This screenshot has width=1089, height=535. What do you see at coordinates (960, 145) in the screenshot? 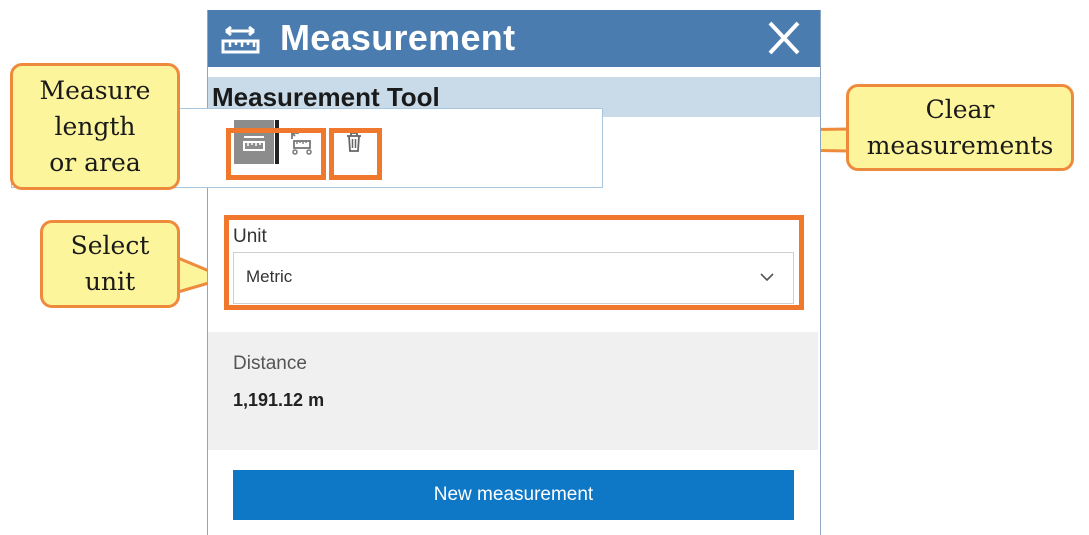
I see `clear-callout-line-2: measurements` at bounding box center [960, 145].